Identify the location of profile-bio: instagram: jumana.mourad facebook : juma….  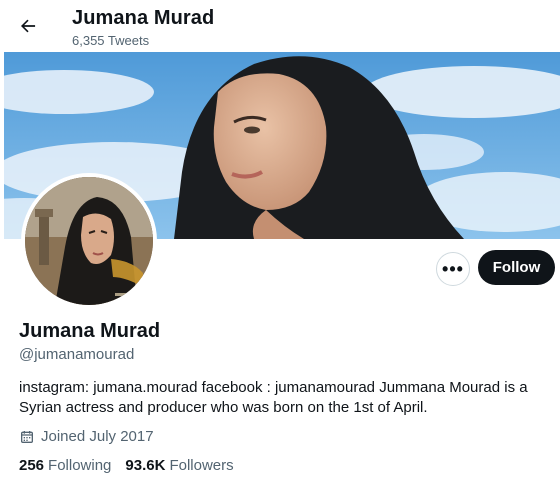
(273, 397).